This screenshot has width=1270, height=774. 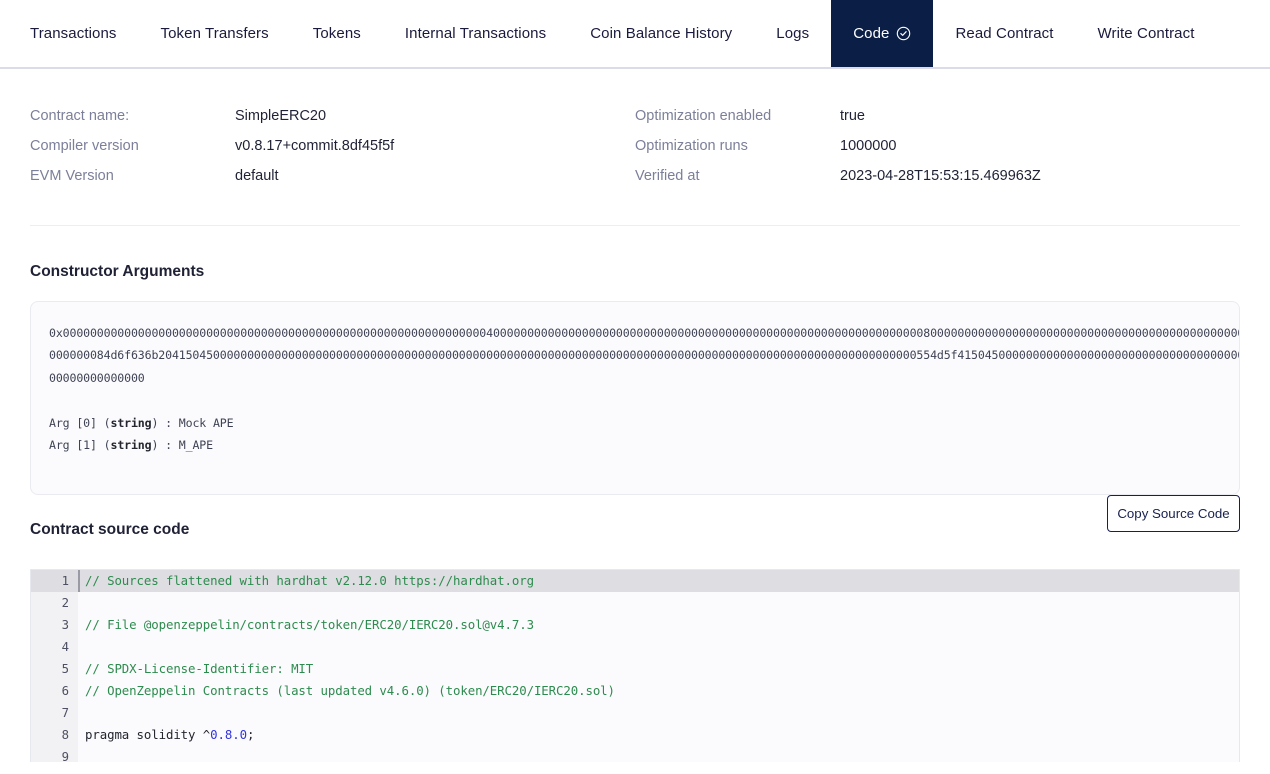 I want to click on tab-transactions: Transactions, so click(x=73, y=33).